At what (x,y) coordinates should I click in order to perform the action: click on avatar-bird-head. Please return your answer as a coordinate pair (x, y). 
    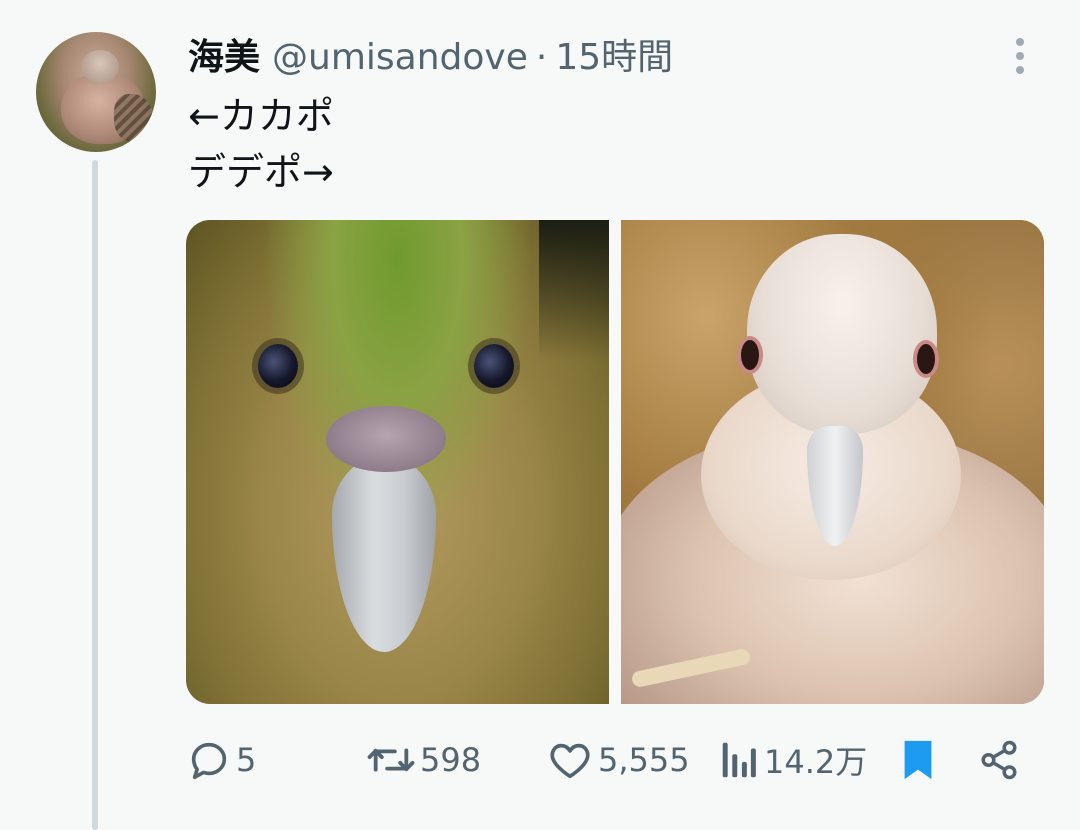
    Looking at the image, I should click on (100, 67).